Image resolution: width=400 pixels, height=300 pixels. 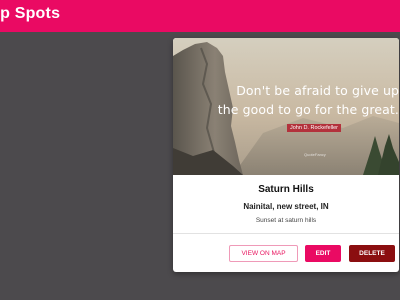 I want to click on card-divider, so click(x=286, y=233).